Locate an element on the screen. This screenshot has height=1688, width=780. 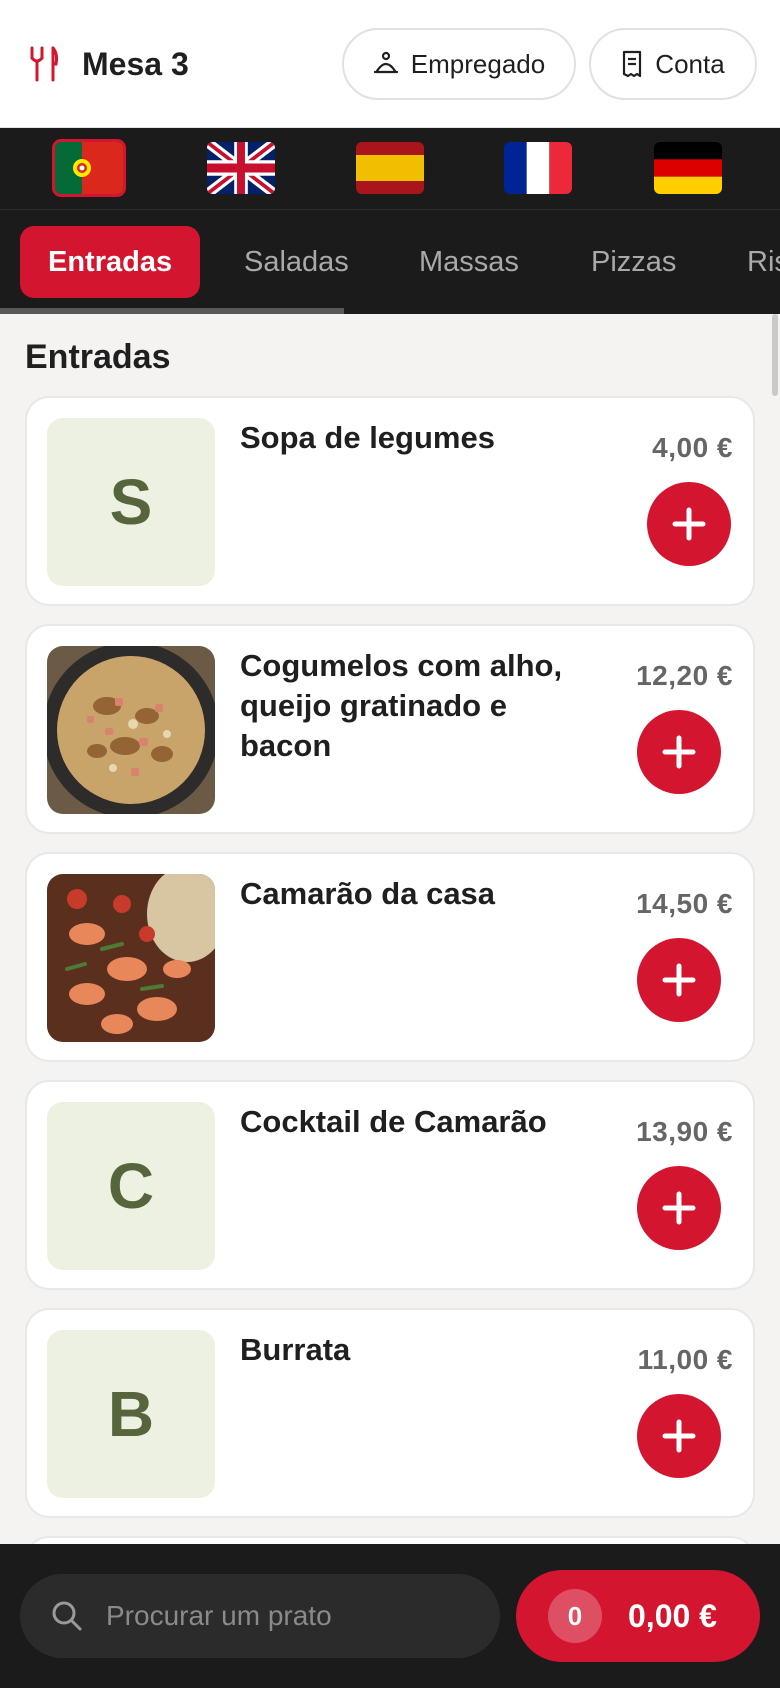
flag-germany-button is located at coordinates (688, 168).